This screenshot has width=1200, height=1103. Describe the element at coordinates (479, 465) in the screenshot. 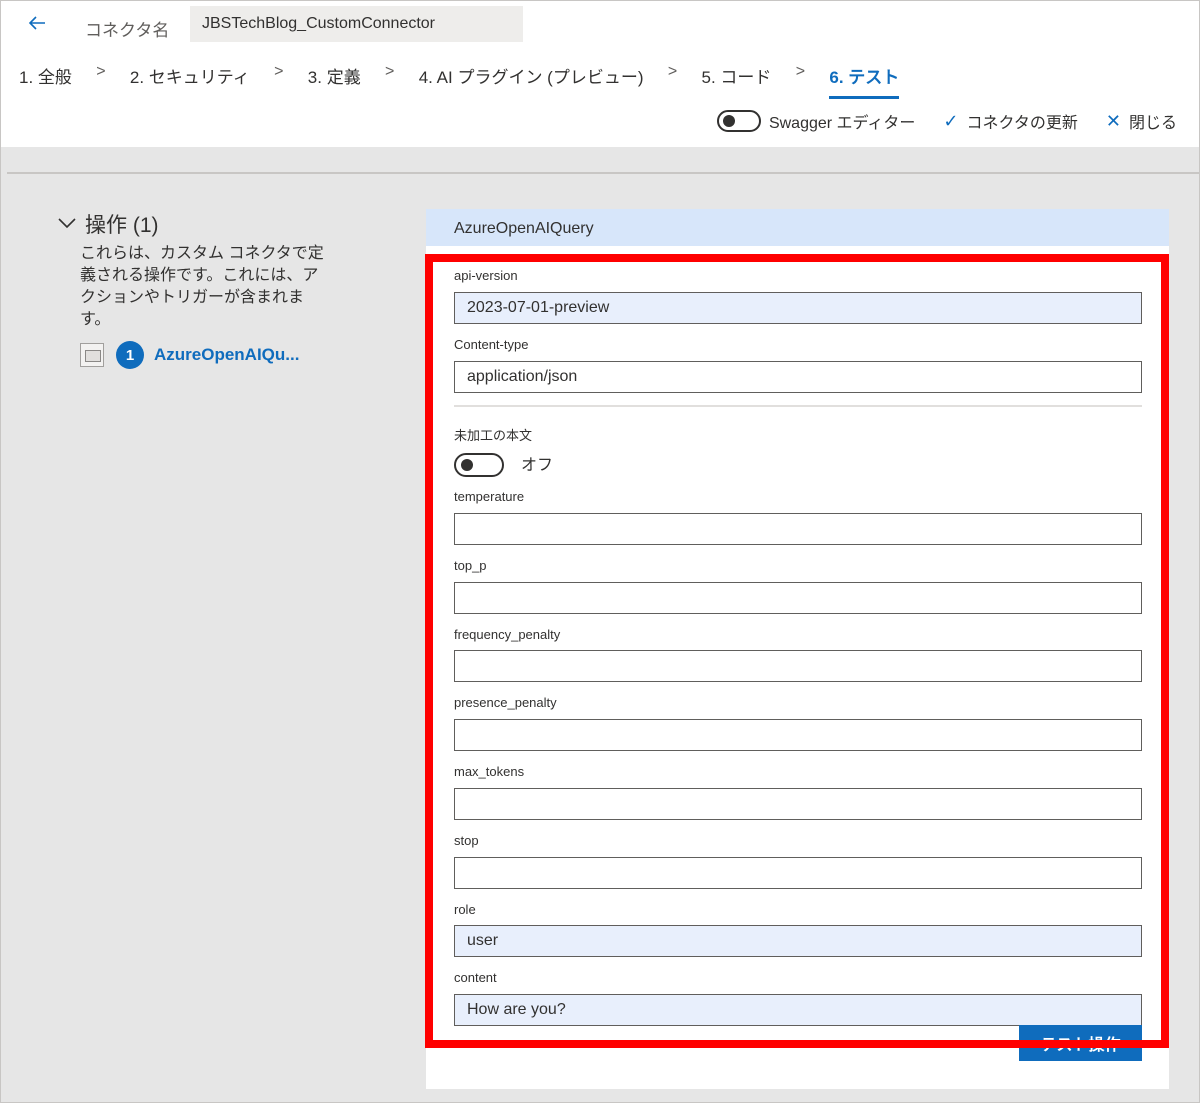

I see `raw-body-toggle` at that location.